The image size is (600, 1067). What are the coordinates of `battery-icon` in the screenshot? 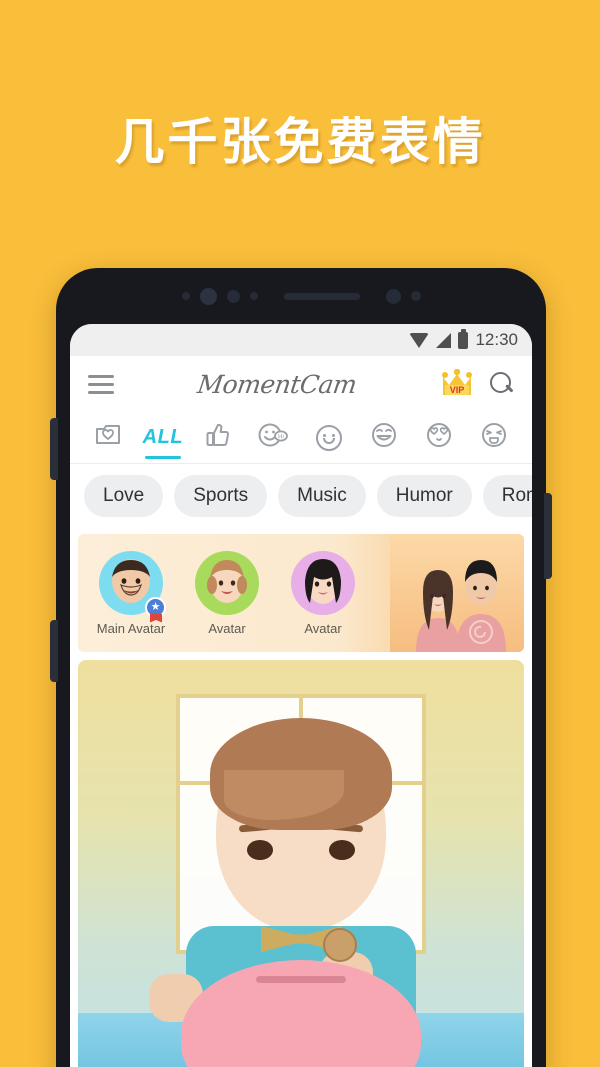 It's located at (463, 338).